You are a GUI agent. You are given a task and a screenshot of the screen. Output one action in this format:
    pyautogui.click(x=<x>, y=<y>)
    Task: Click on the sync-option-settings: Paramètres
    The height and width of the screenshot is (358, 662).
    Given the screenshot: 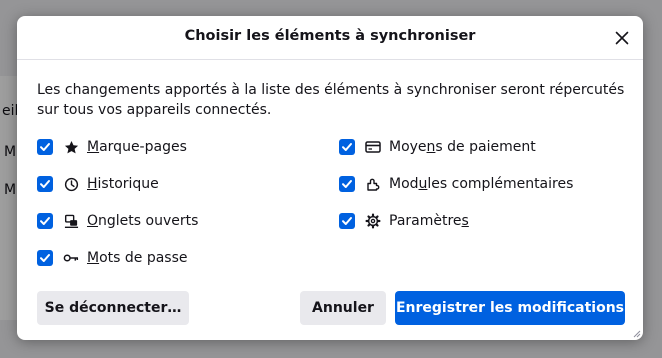 What is the action you would take?
    pyautogui.click(x=404, y=221)
    